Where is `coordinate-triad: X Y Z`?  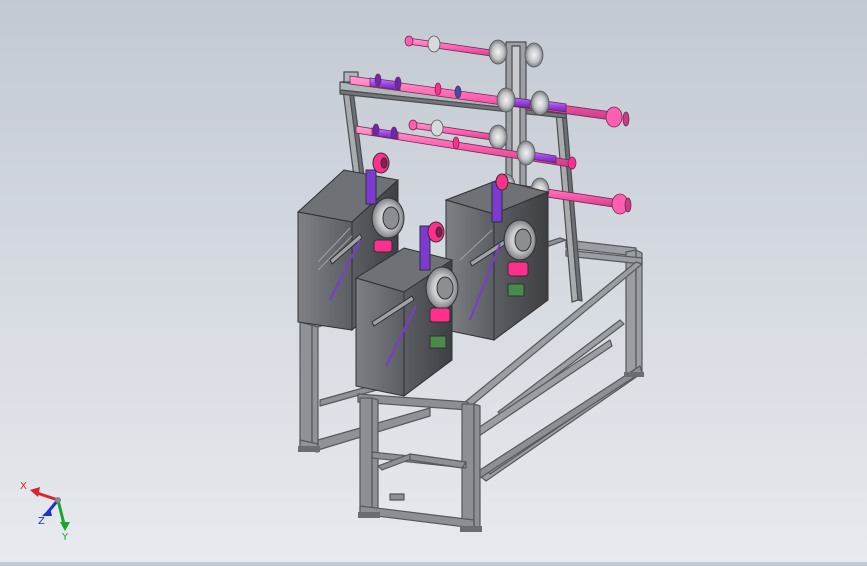 coordinate-triad: X Y Z is located at coordinates (45, 512).